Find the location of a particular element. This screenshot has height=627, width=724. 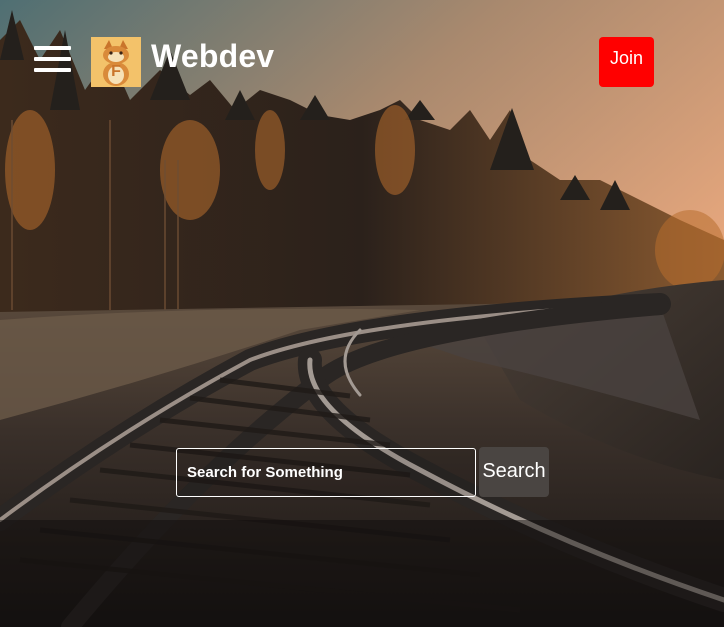

search-input is located at coordinates (326, 472).